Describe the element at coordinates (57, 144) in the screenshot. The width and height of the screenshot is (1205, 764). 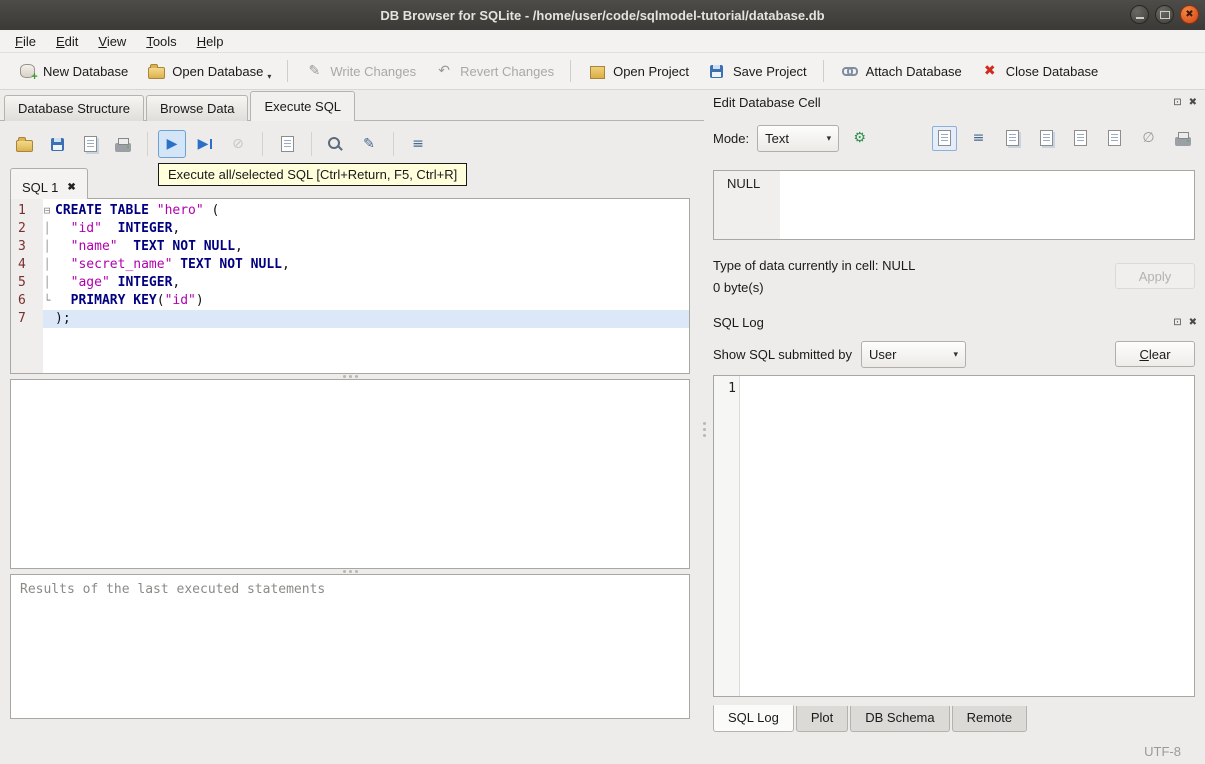
I see `save-sql-file-button` at that location.